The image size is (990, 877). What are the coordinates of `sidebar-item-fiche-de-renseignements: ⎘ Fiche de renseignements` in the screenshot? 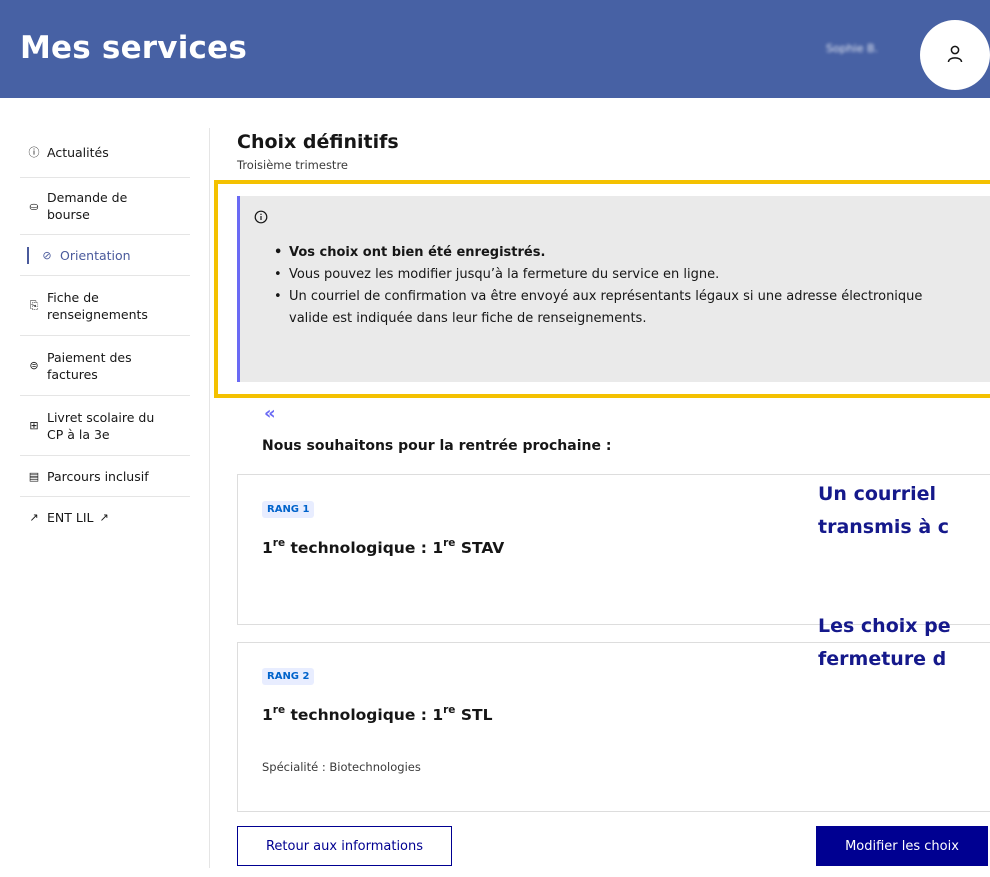 It's located at (105, 306).